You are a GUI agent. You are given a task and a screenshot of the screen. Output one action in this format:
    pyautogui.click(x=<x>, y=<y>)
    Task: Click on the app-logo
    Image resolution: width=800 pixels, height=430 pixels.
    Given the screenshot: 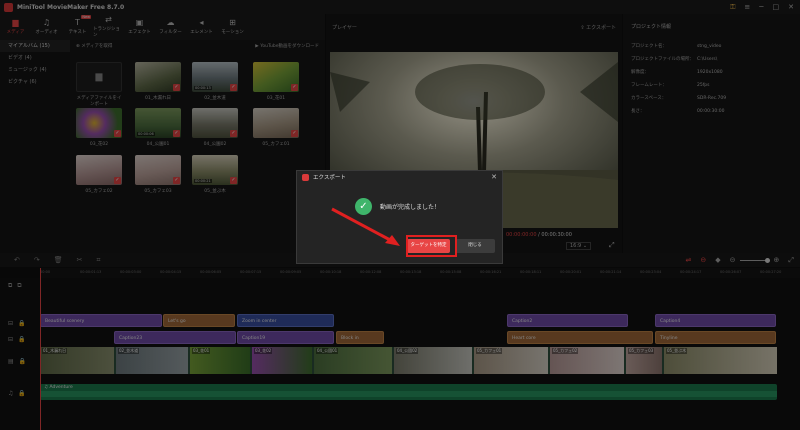 What is the action you would take?
    pyautogui.click(x=305, y=177)
    